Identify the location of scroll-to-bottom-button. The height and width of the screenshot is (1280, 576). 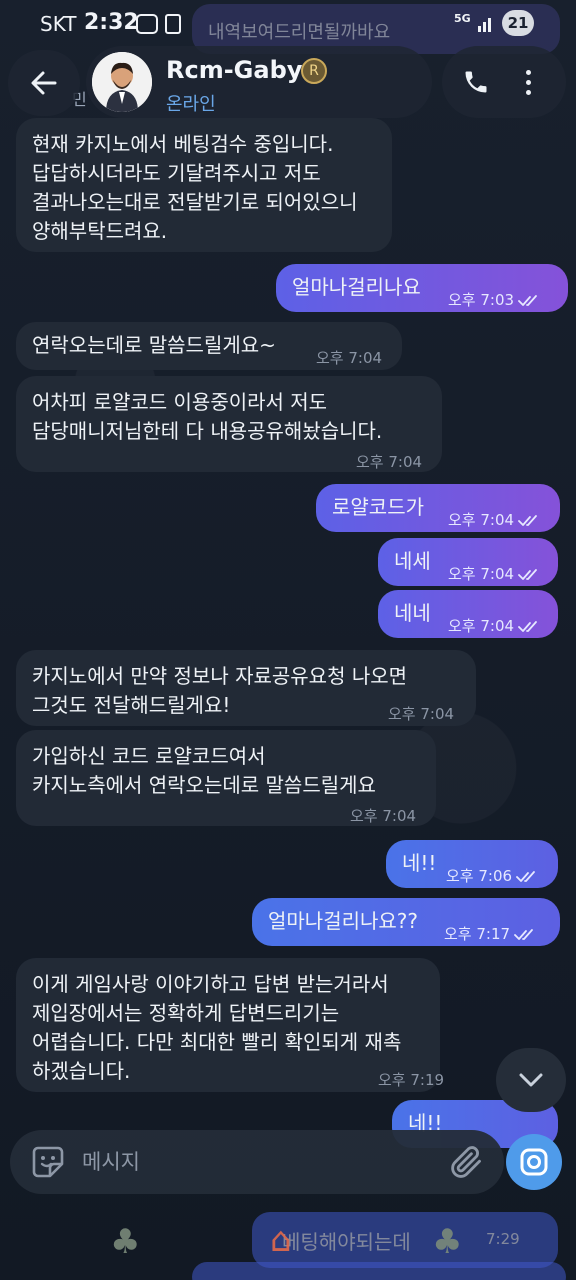
(531, 1080).